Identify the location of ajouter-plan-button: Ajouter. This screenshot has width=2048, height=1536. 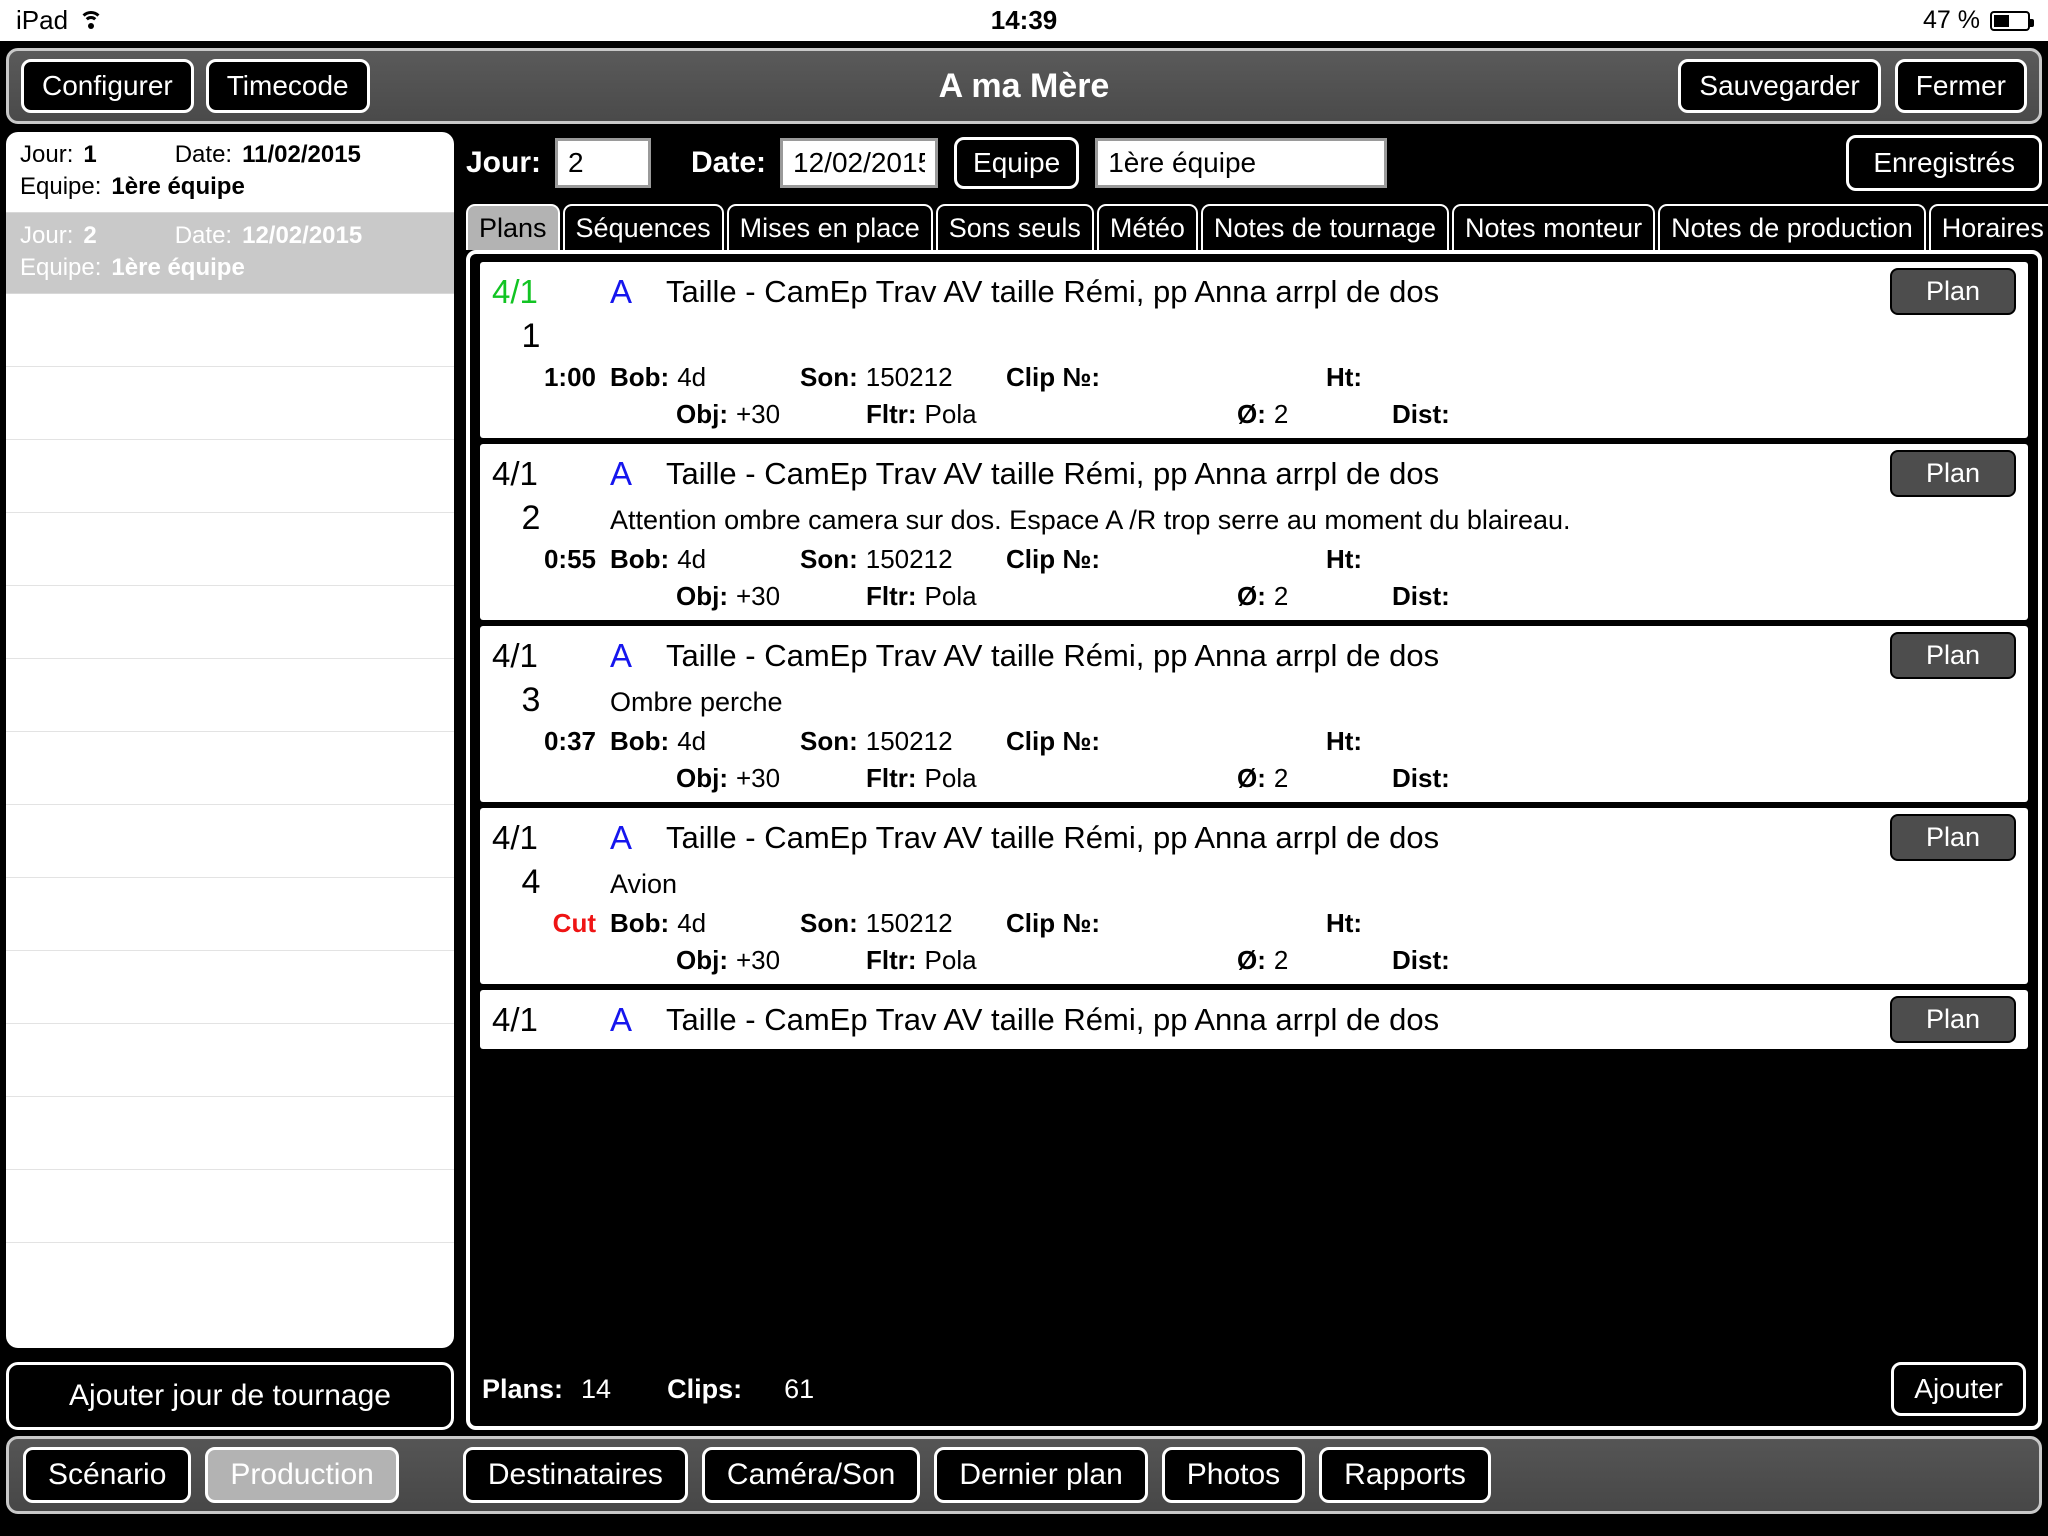
(1958, 1389).